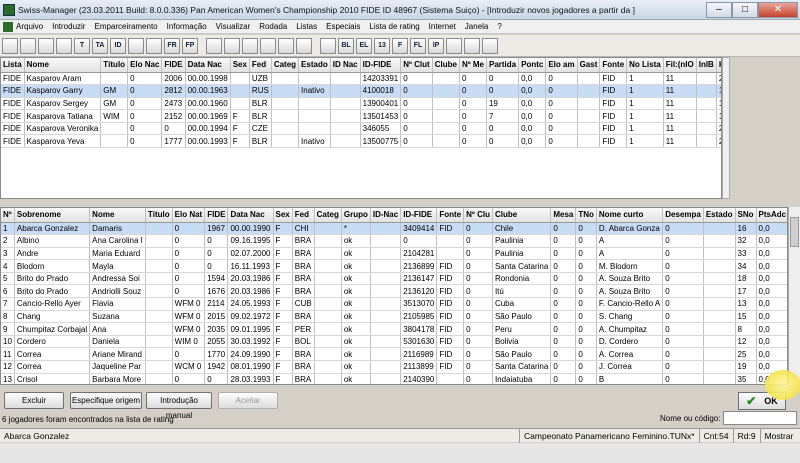  I want to click on column-header: Elo Nac, so click(145, 65).